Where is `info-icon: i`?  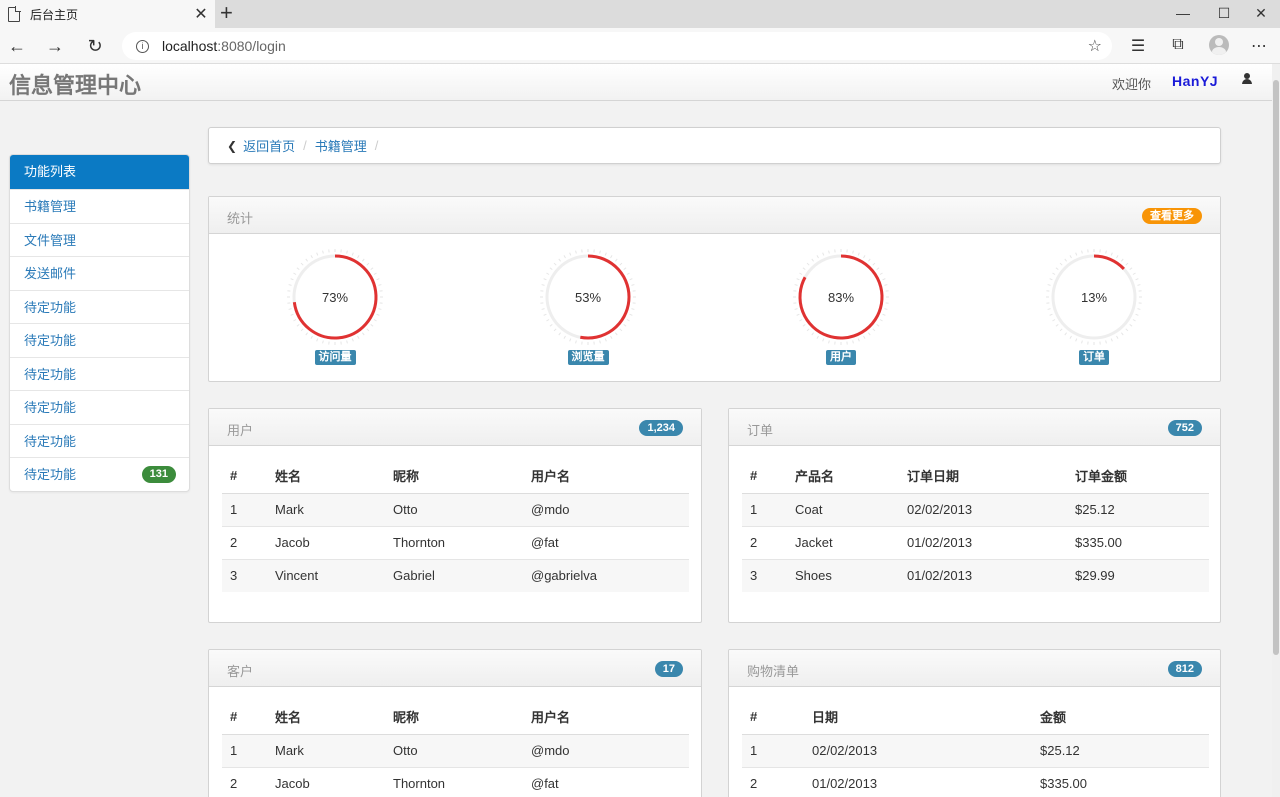
info-icon: i is located at coordinates (142, 46).